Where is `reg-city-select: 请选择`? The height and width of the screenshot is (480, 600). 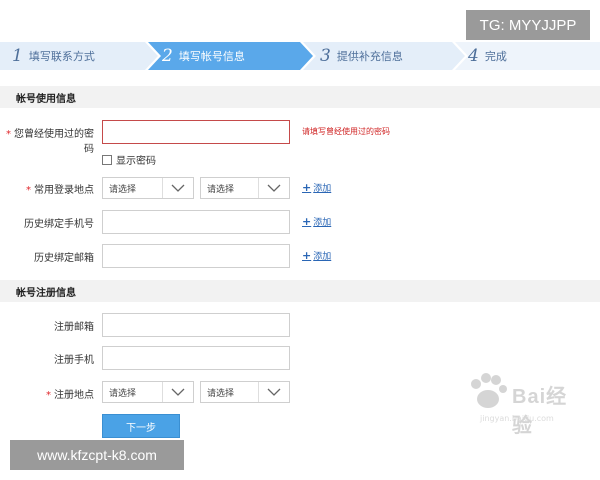
reg-city-select: 请选择 is located at coordinates (245, 392).